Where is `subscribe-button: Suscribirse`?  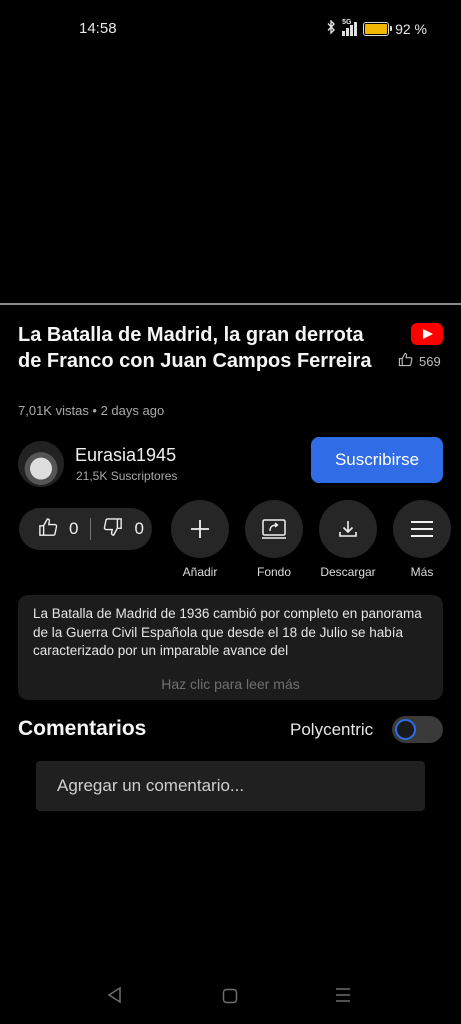 subscribe-button: Suscribirse is located at coordinates (377, 460).